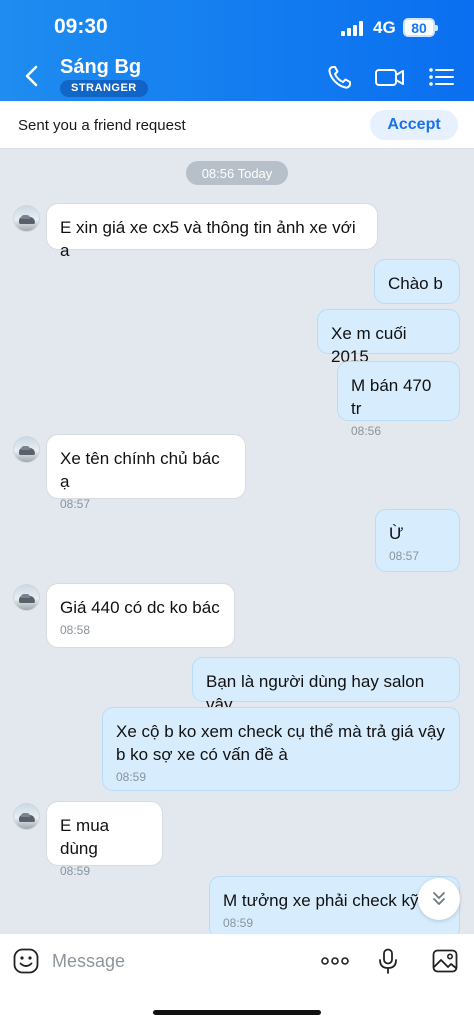 This screenshot has width=474, height=1024. I want to click on phone-icon, so click(340, 77).